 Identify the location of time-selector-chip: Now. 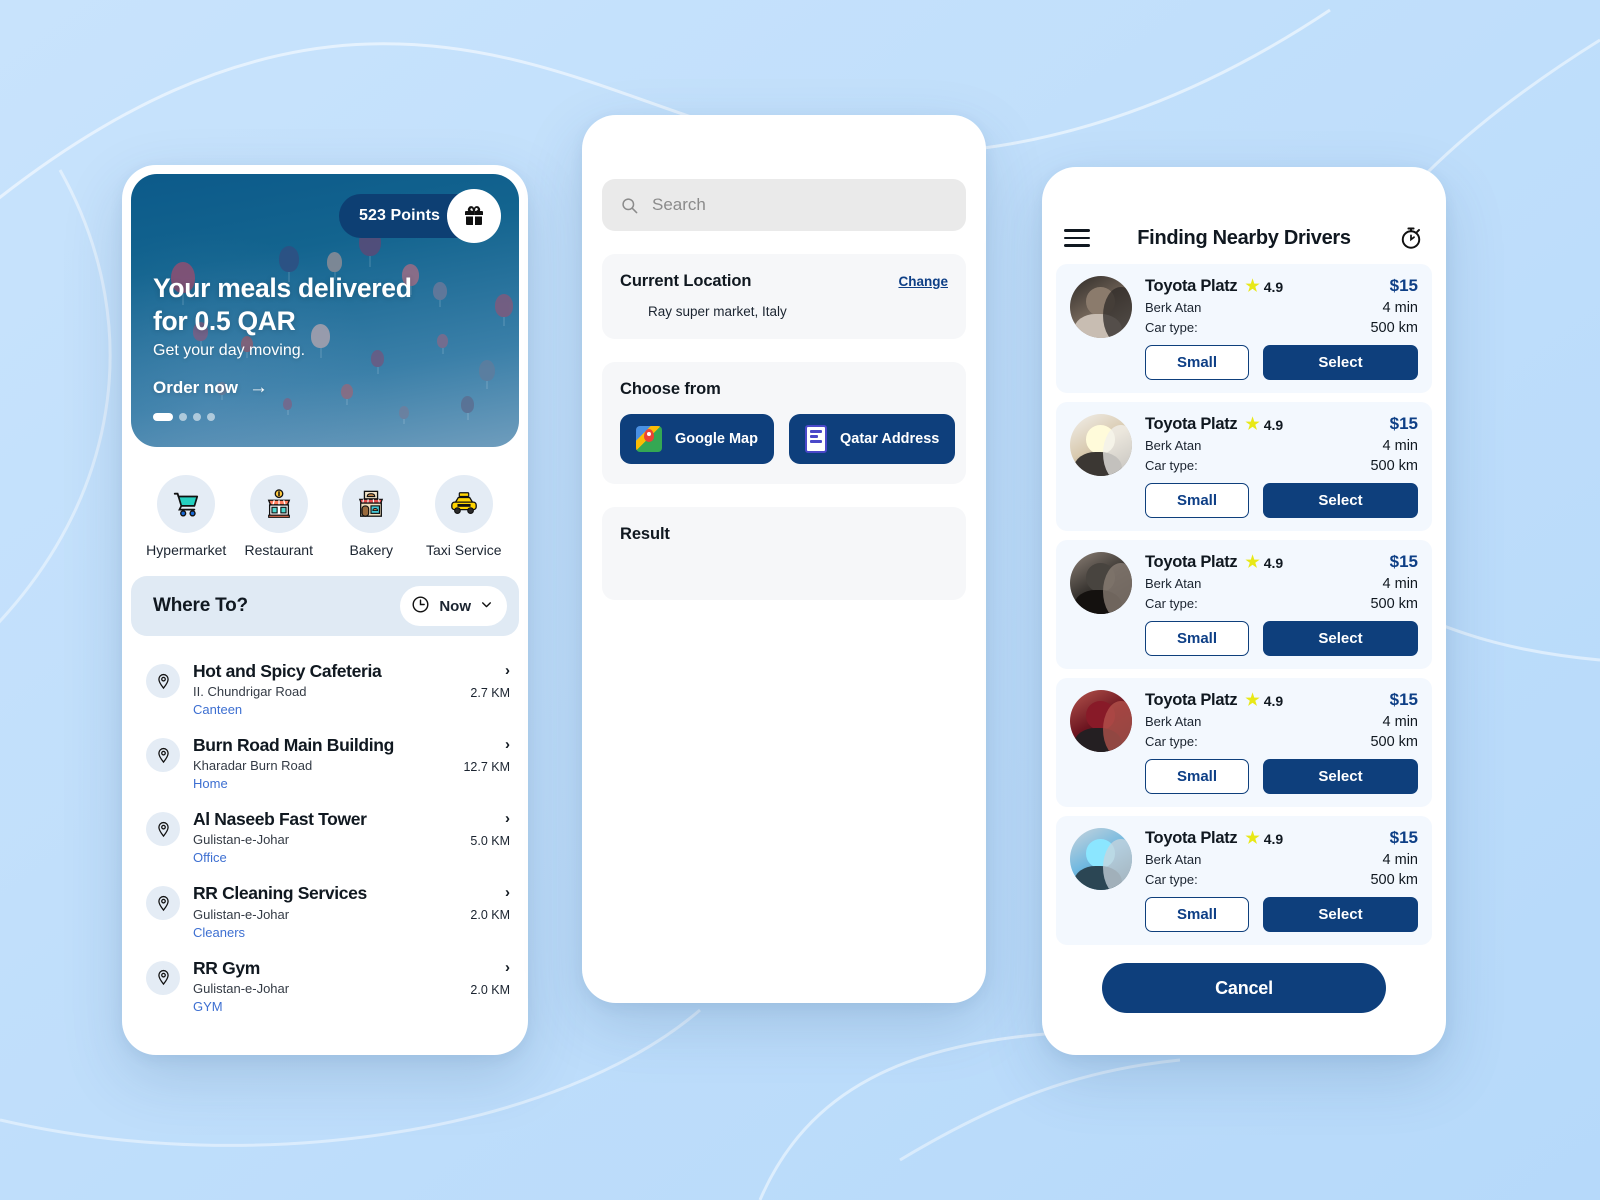
(453, 606).